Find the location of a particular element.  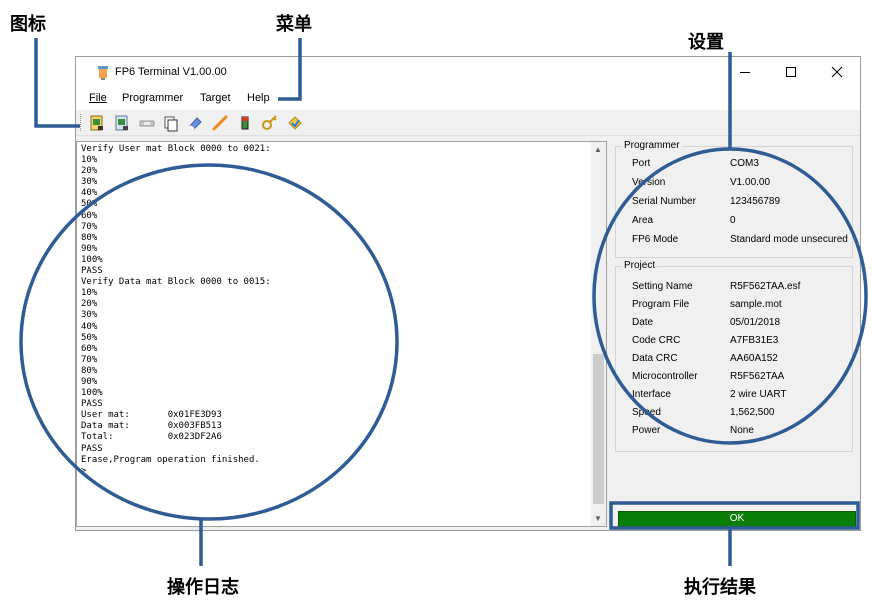

log-line: Total: 0x023DF2A6 is located at coordinates (151, 437).